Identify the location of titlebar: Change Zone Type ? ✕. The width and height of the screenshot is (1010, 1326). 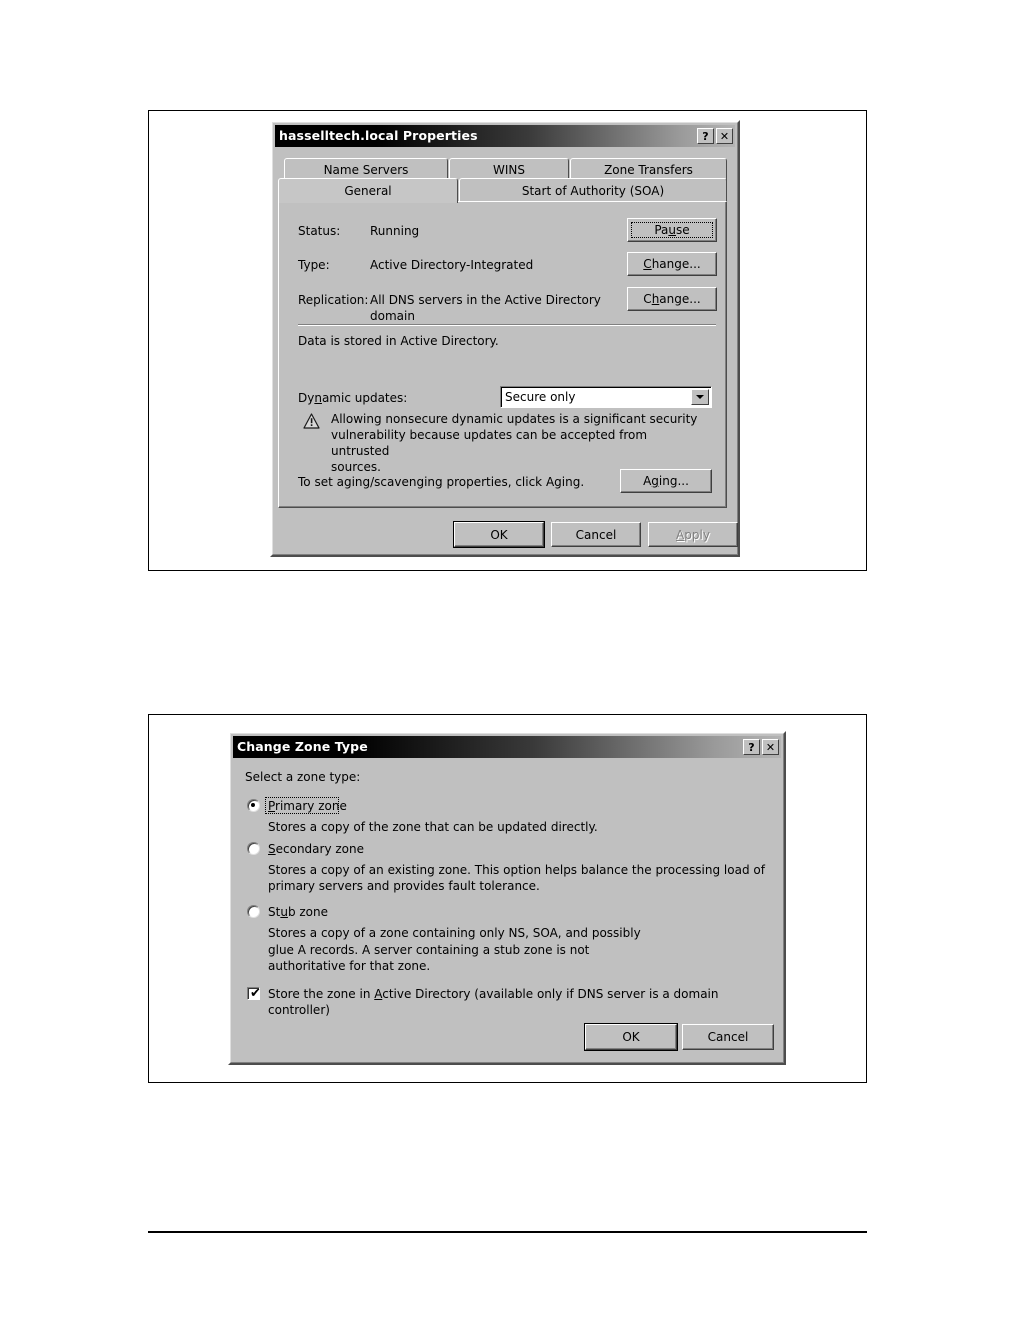
(507, 747).